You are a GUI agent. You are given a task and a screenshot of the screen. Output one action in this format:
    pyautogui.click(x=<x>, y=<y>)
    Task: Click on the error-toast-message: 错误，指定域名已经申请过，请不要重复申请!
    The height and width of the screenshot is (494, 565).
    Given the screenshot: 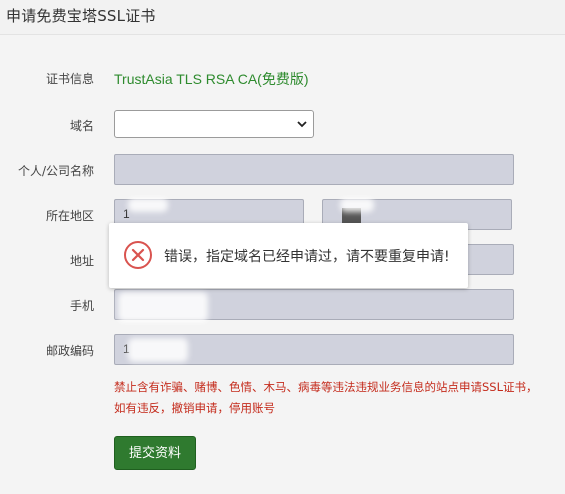 What is the action you would take?
    pyautogui.click(x=307, y=257)
    